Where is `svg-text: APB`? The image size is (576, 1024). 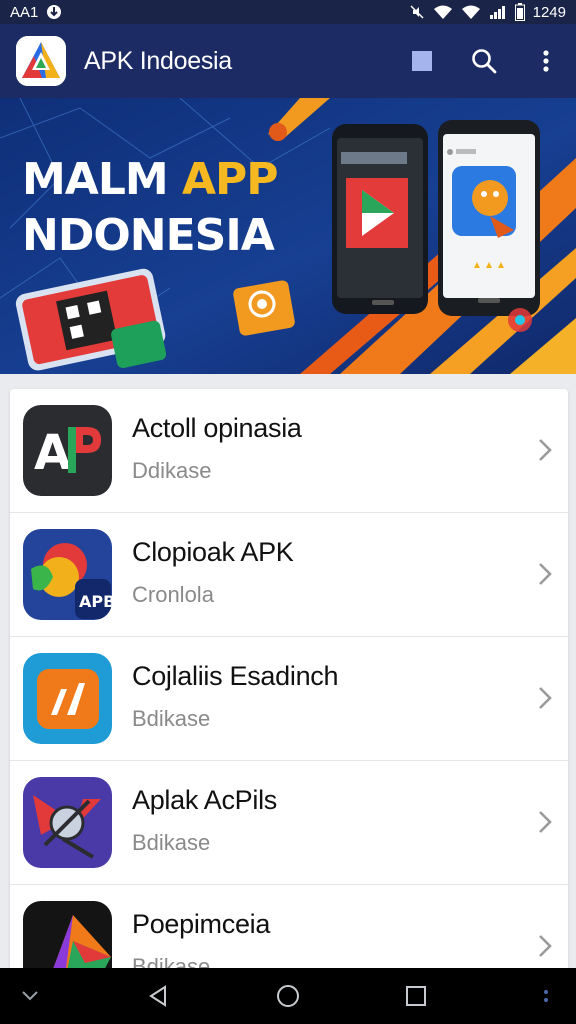
svg-text: APB is located at coordinates (95, 601).